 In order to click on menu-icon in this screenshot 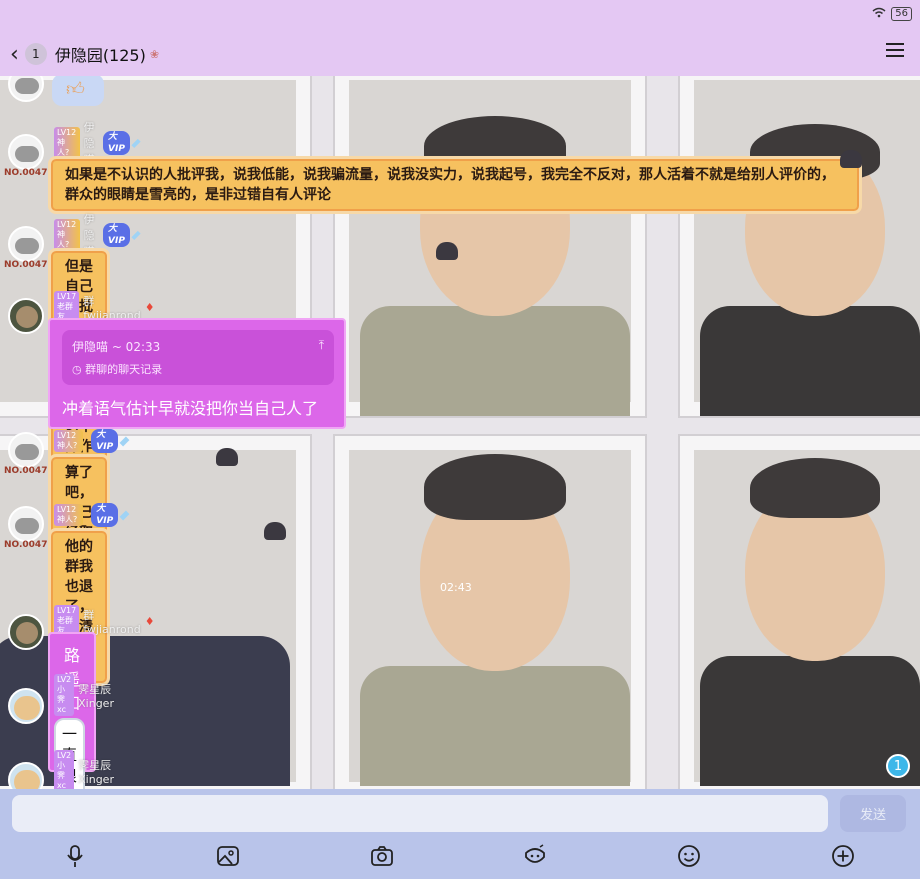, I will do `click(895, 50)`.